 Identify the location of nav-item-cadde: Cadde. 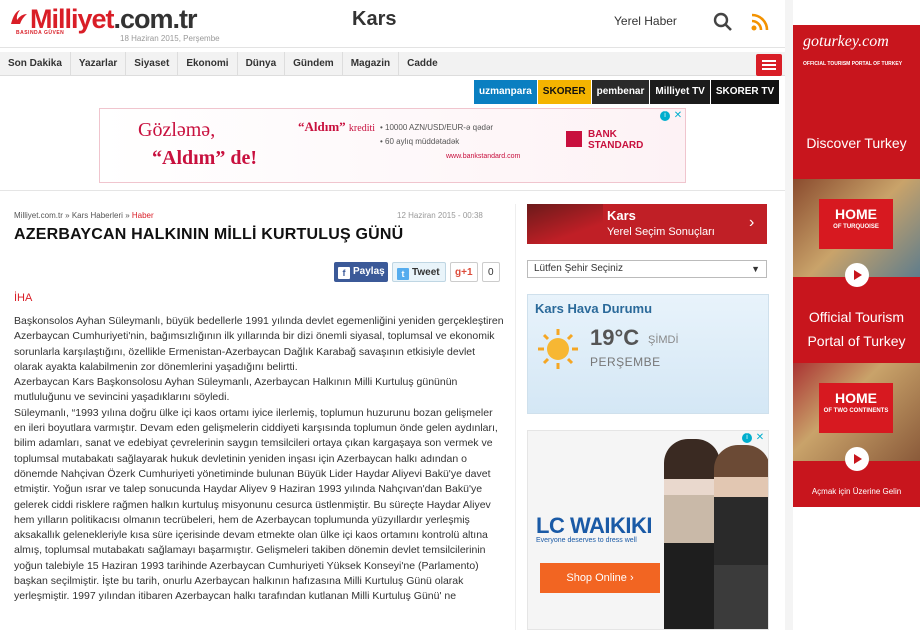
(422, 63).